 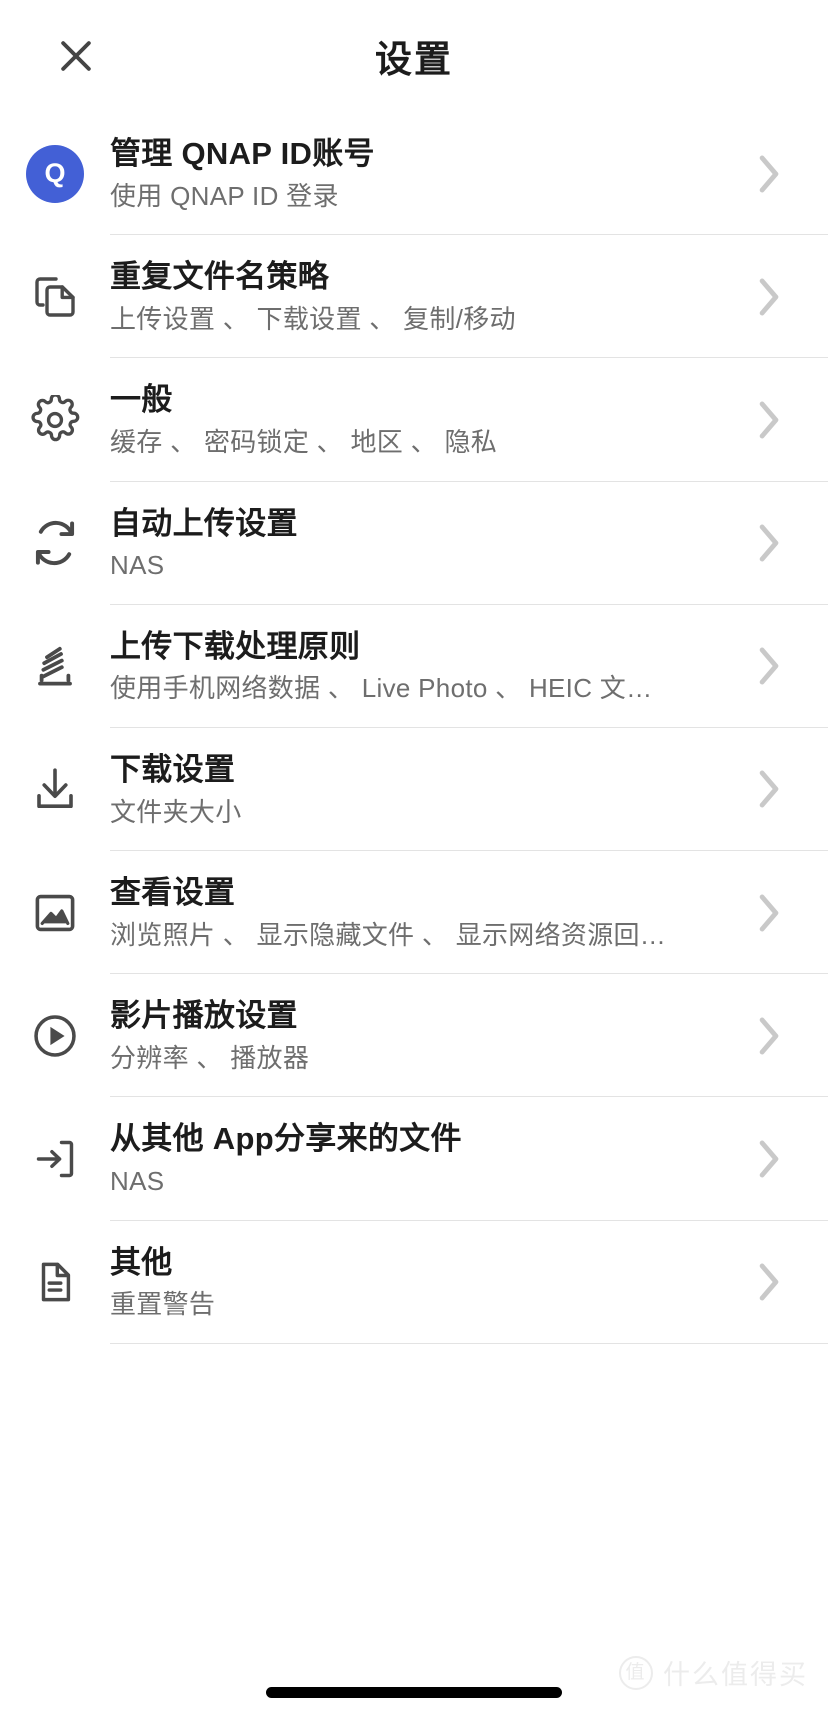 I want to click on row-body: 重复文件名策略 上传设置 、 下载设置 、 复制/移动, so click(x=469, y=297).